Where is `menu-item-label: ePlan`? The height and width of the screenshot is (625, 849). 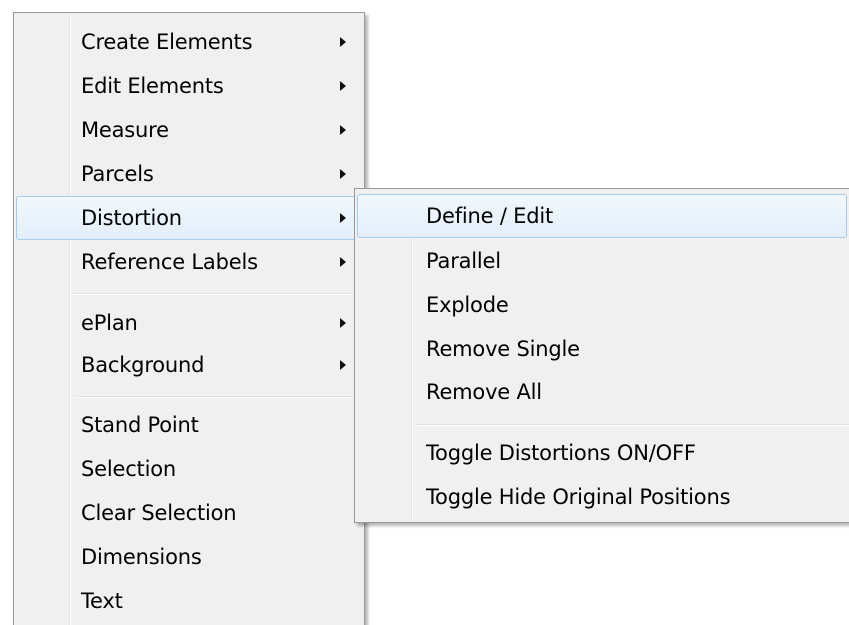
menu-item-label: ePlan is located at coordinates (109, 323).